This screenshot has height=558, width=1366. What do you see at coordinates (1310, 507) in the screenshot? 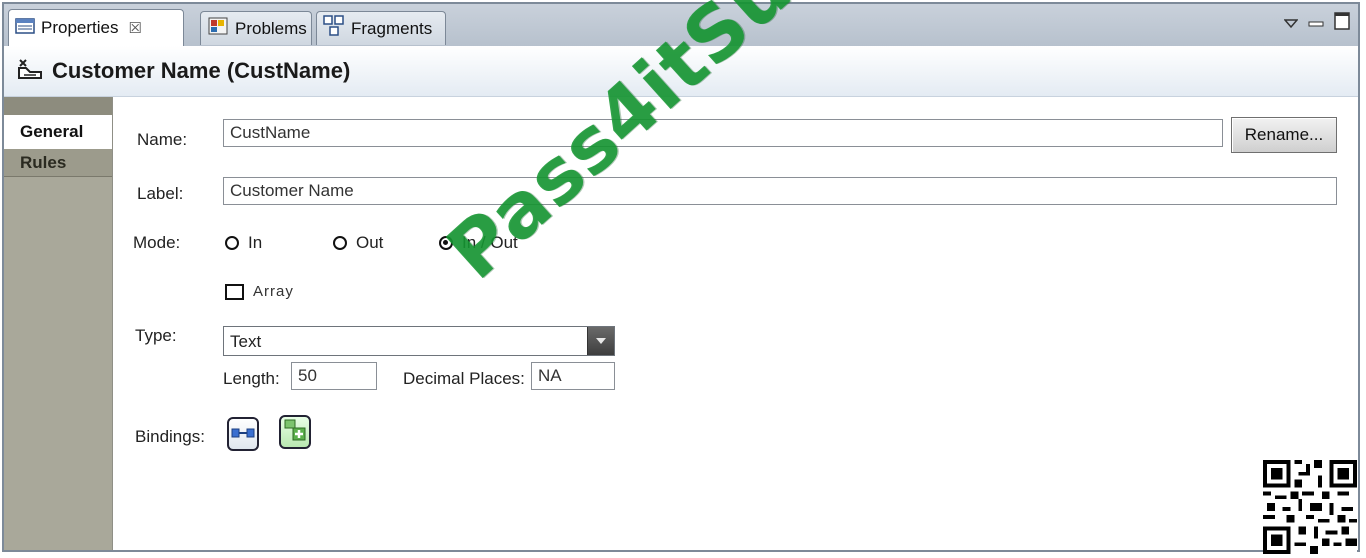
I see `qr-code-image` at bounding box center [1310, 507].